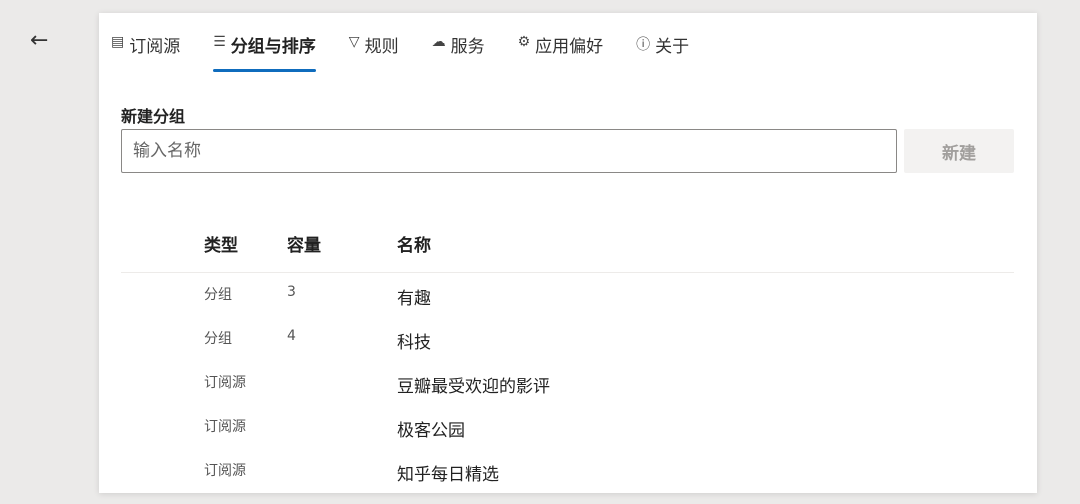 The width and height of the screenshot is (1080, 504). I want to click on header-type: 类型, so click(221, 246).